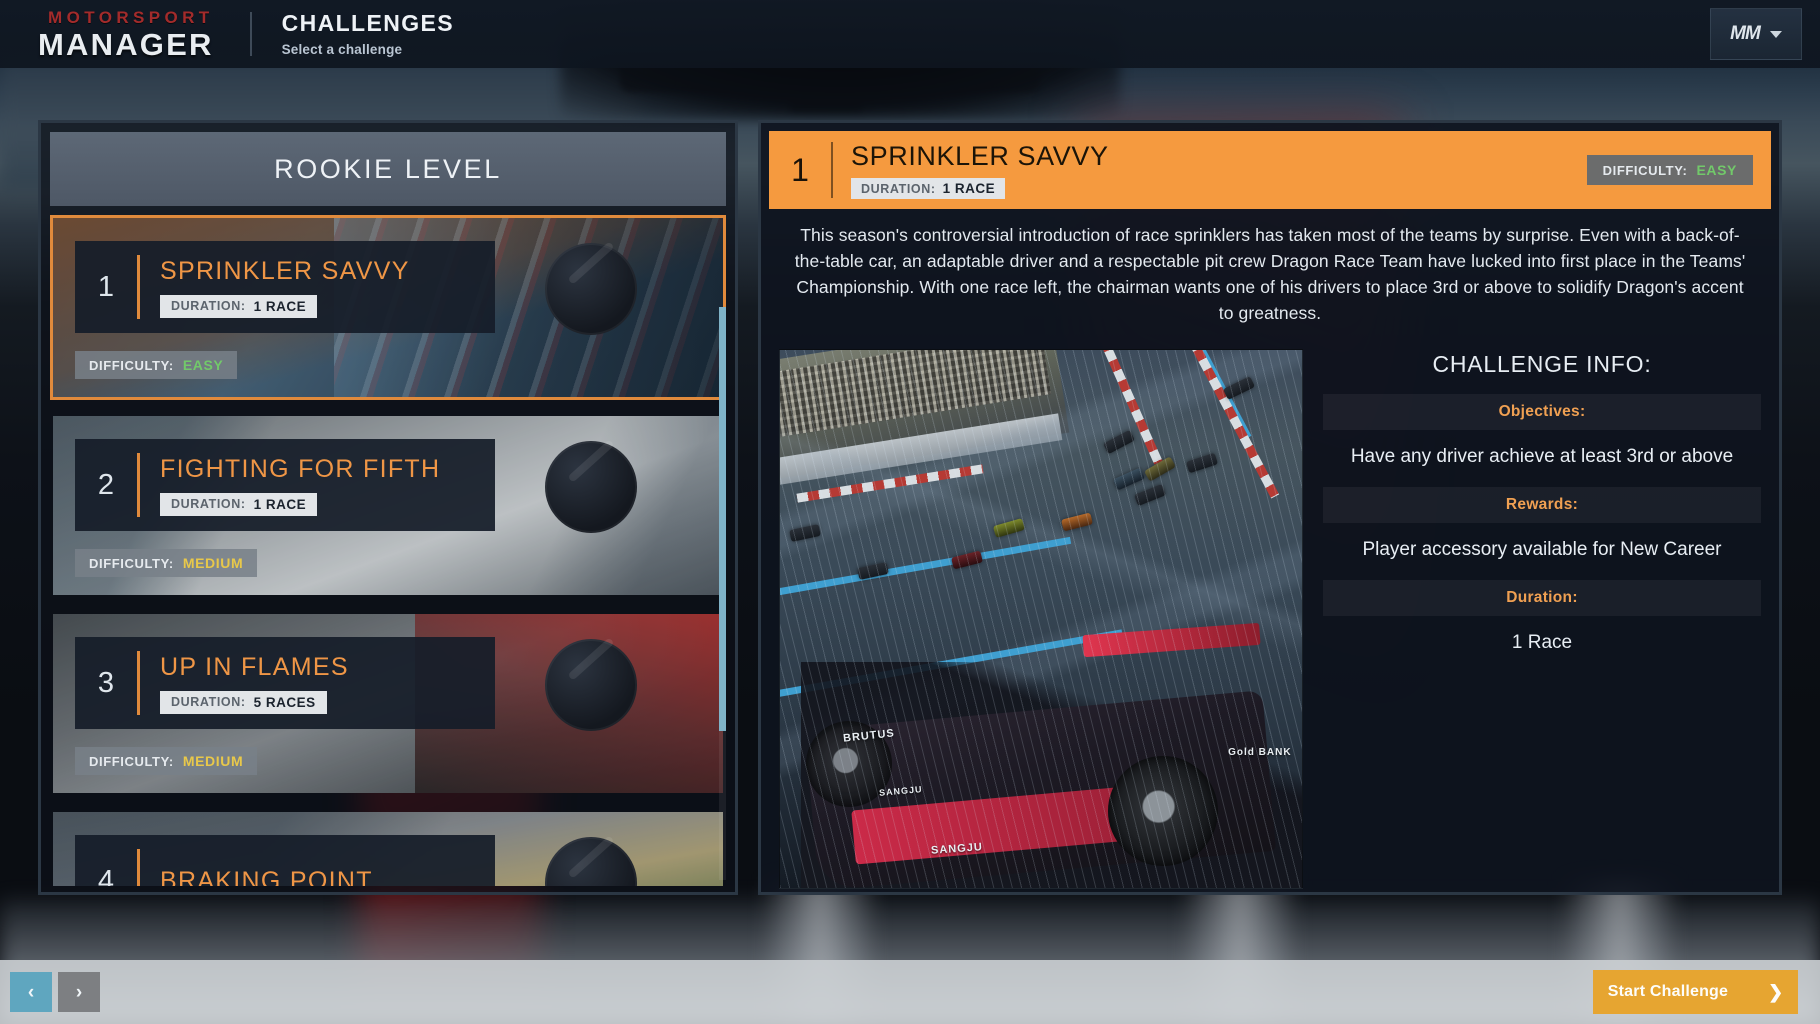 The width and height of the screenshot is (1820, 1024). I want to click on chevron-left-icon: ‹, so click(31, 992).